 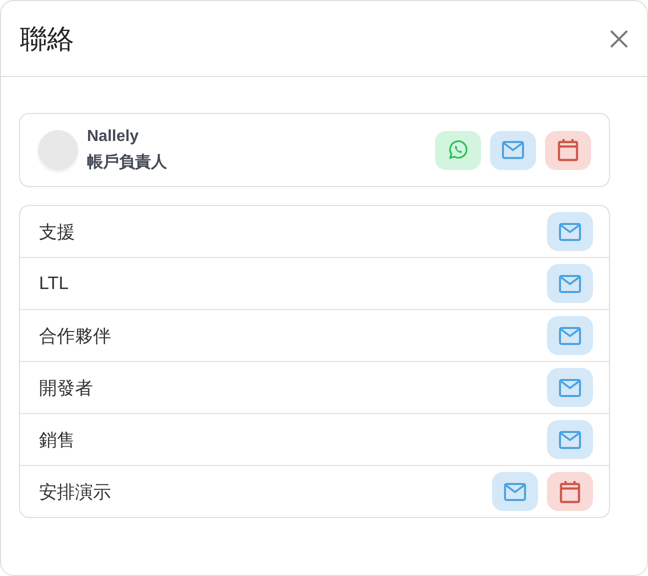 I want to click on close-icon, so click(x=619, y=38).